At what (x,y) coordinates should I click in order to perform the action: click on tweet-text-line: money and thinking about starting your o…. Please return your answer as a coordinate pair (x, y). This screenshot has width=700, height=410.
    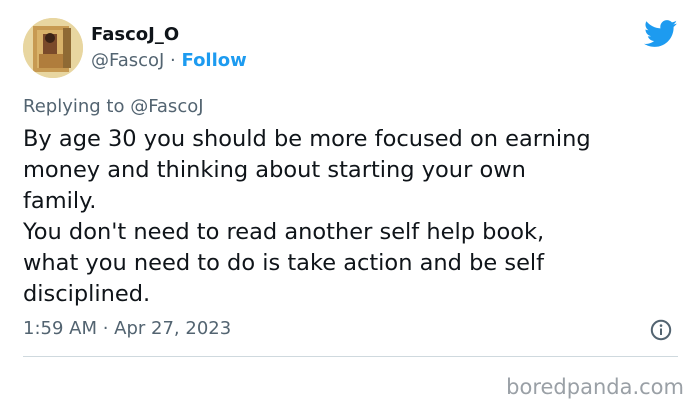
    Looking at the image, I should click on (274, 170).